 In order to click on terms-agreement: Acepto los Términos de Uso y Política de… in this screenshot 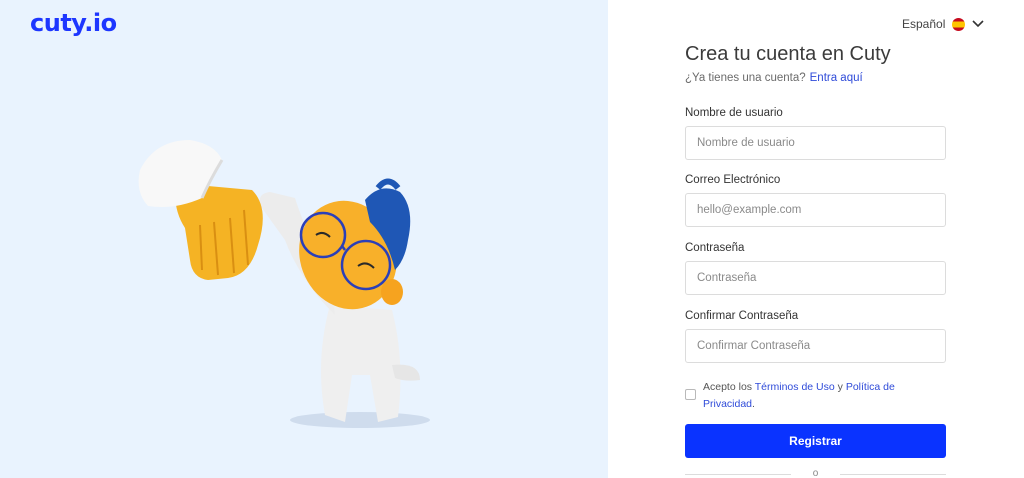, I will do `click(815, 396)`.